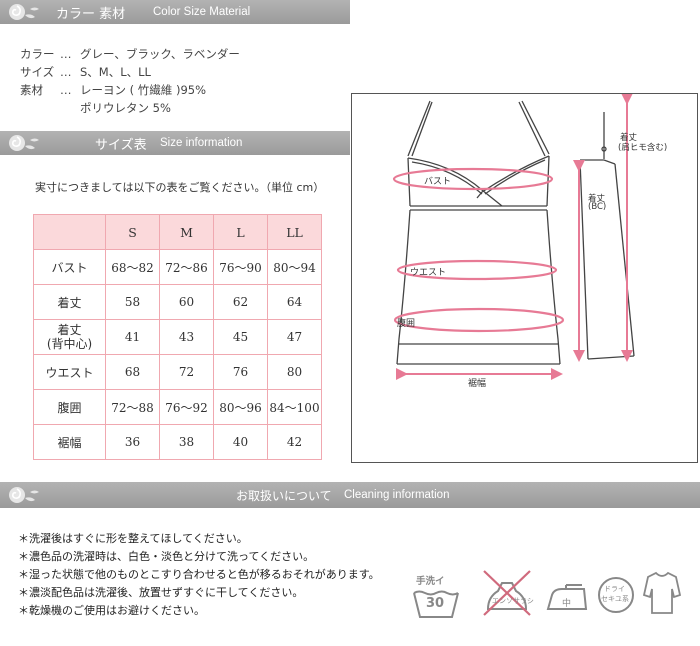 The image size is (700, 646). I want to click on table-row: 腹囲 72～88 76～92 80～96 84～100, so click(177, 407).